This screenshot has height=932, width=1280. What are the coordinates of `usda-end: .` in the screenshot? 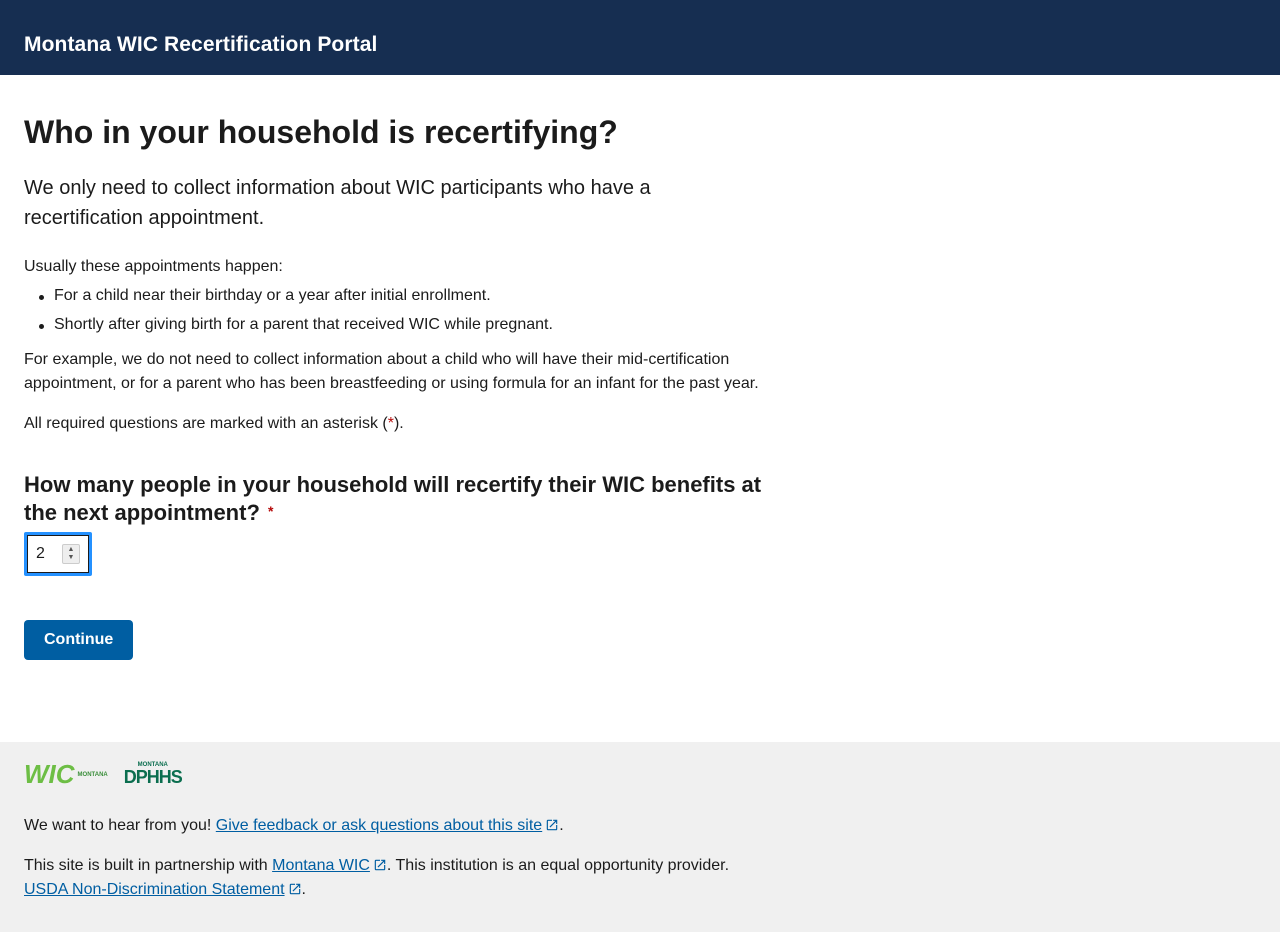 It's located at (303, 889).